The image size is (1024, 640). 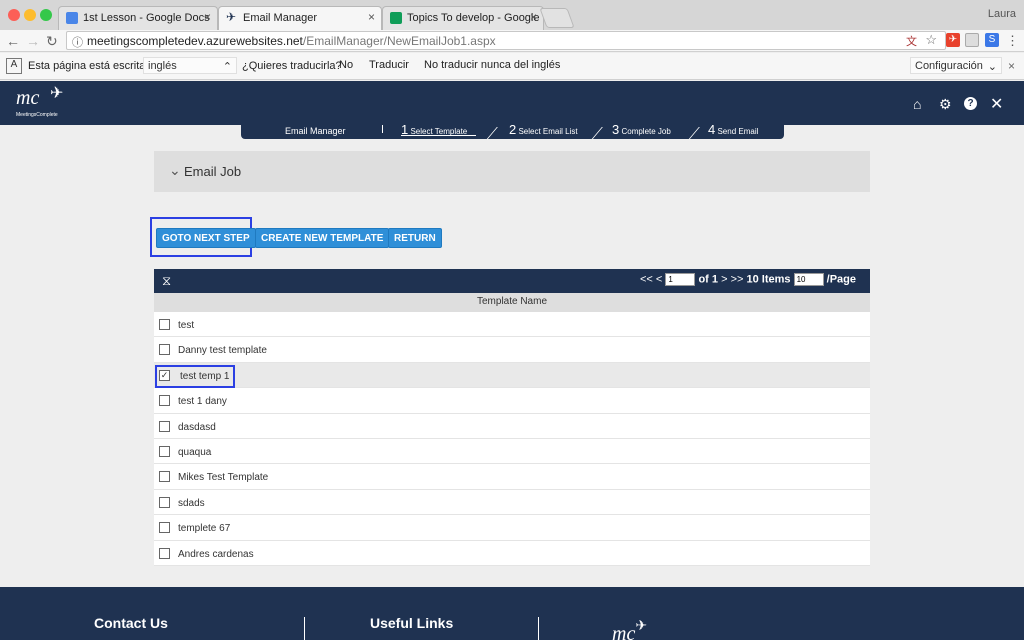 I want to click on table-row: Andres cardenas, so click(x=512, y=553).